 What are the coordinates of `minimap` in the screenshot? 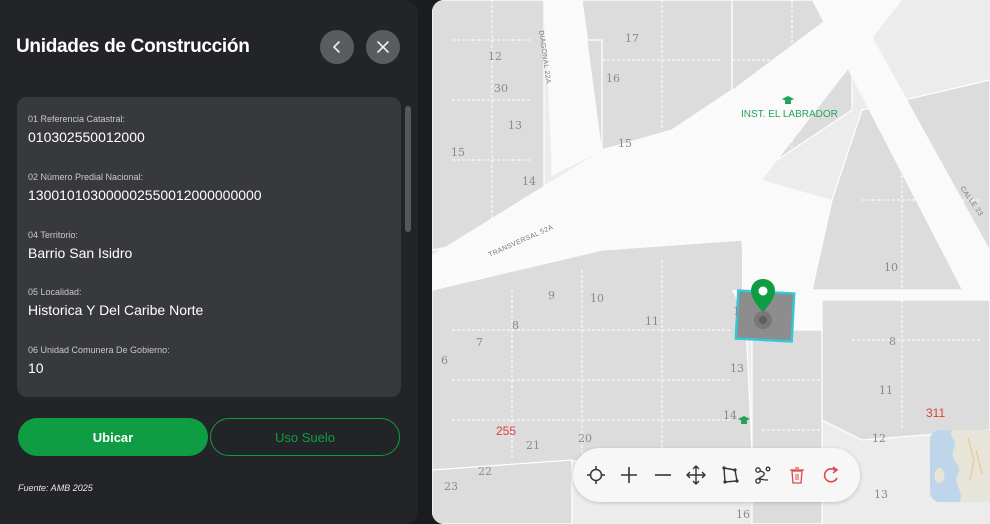 It's located at (960, 466).